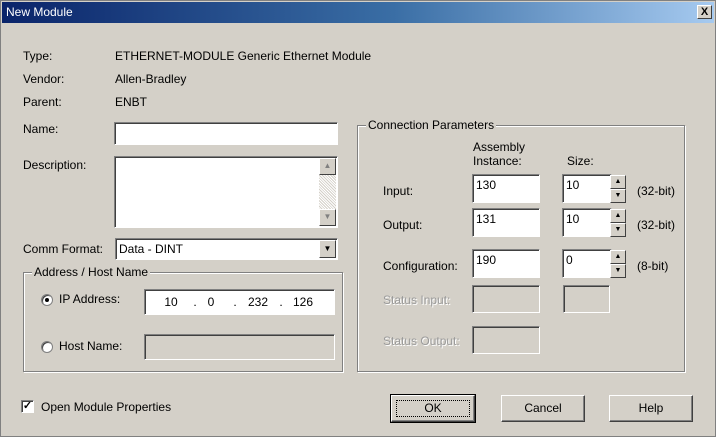 The image size is (716, 437). What do you see at coordinates (420, 266) in the screenshot?
I see `configuration-label: Configuration:` at bounding box center [420, 266].